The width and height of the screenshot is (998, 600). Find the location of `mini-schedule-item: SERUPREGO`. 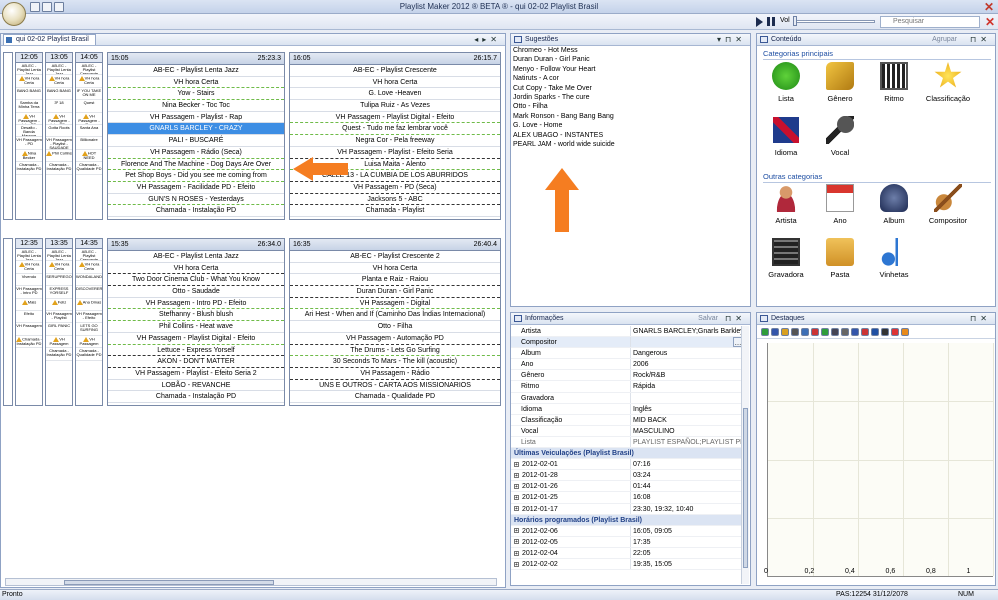

mini-schedule-item: SERUPREGO is located at coordinates (59, 280).